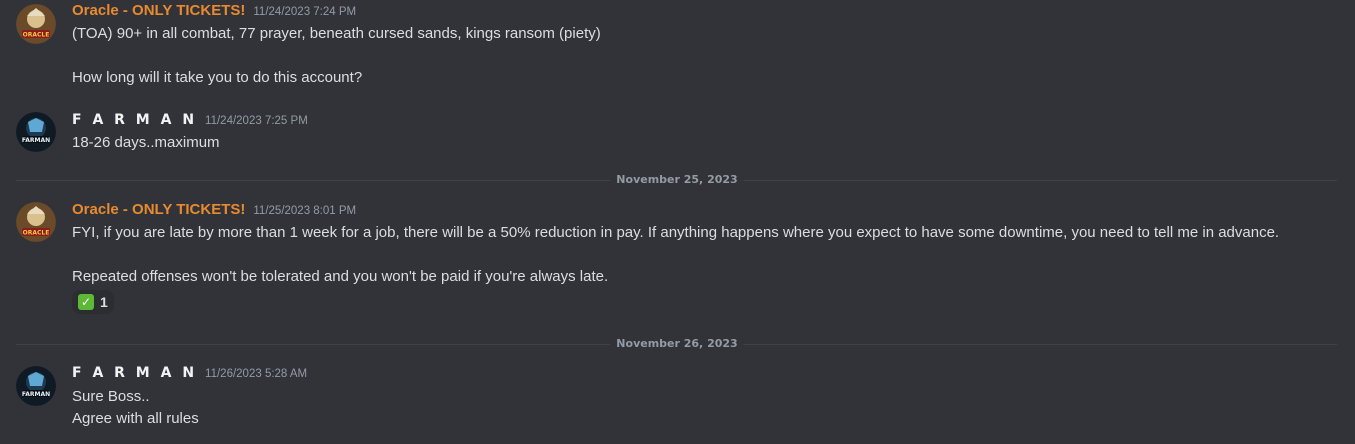 Image resolution: width=1355 pixels, height=444 pixels. I want to click on check-mark-icon: ✓, so click(86, 302).